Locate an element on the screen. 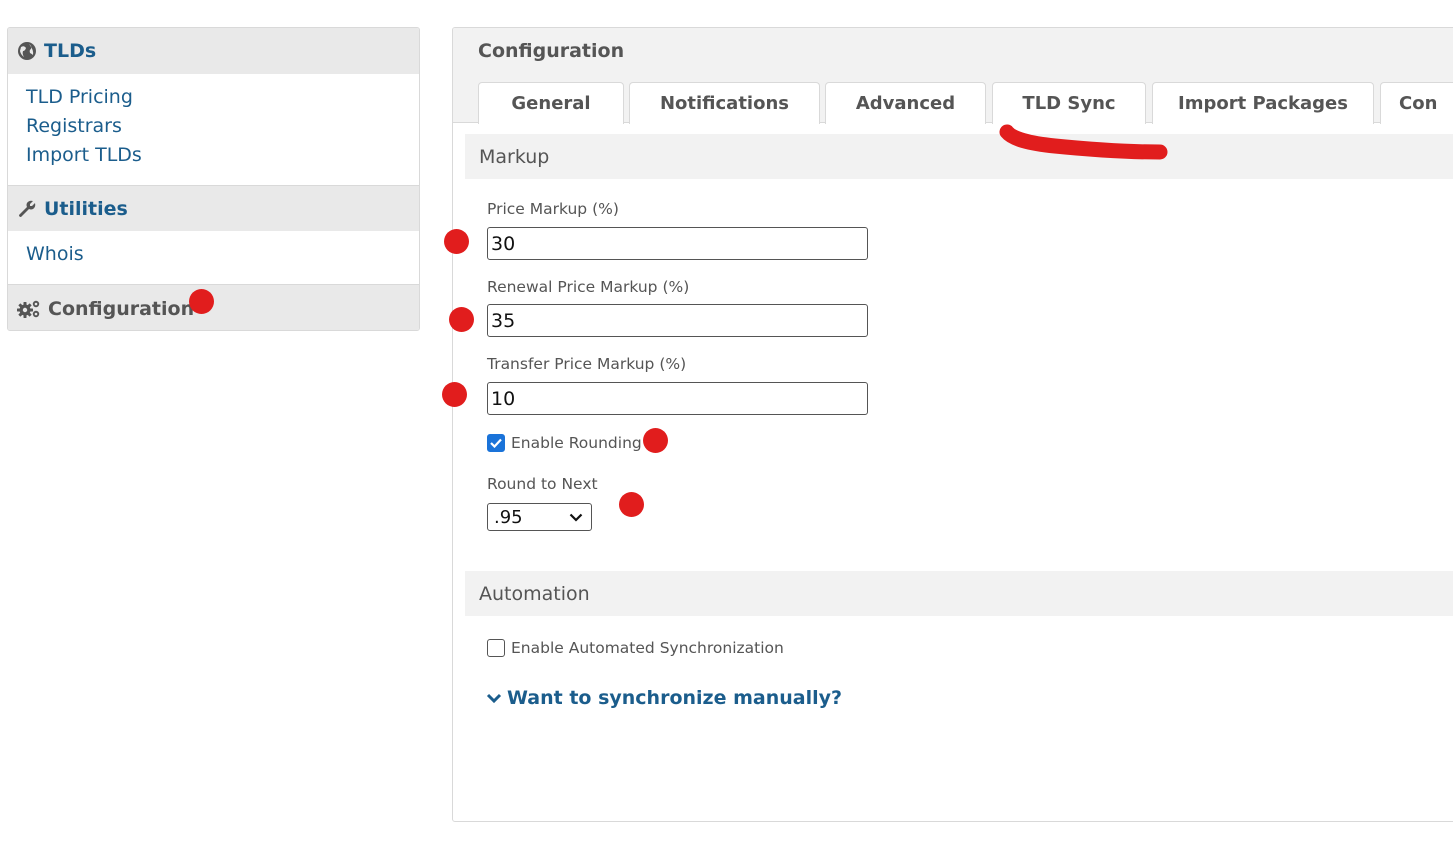  sidebar-section-title: Configuration is located at coordinates (121, 308).